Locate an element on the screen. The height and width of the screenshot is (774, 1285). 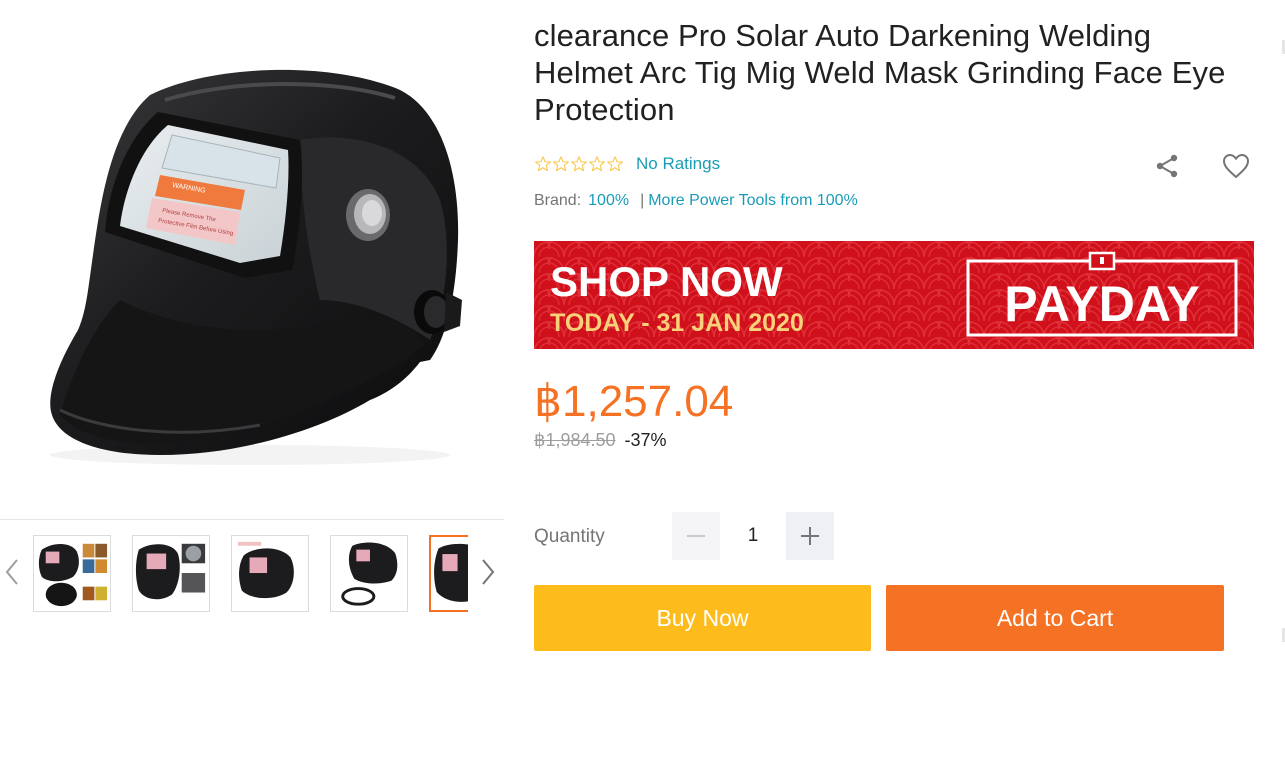
gallery-divider is located at coordinates (252, 519).